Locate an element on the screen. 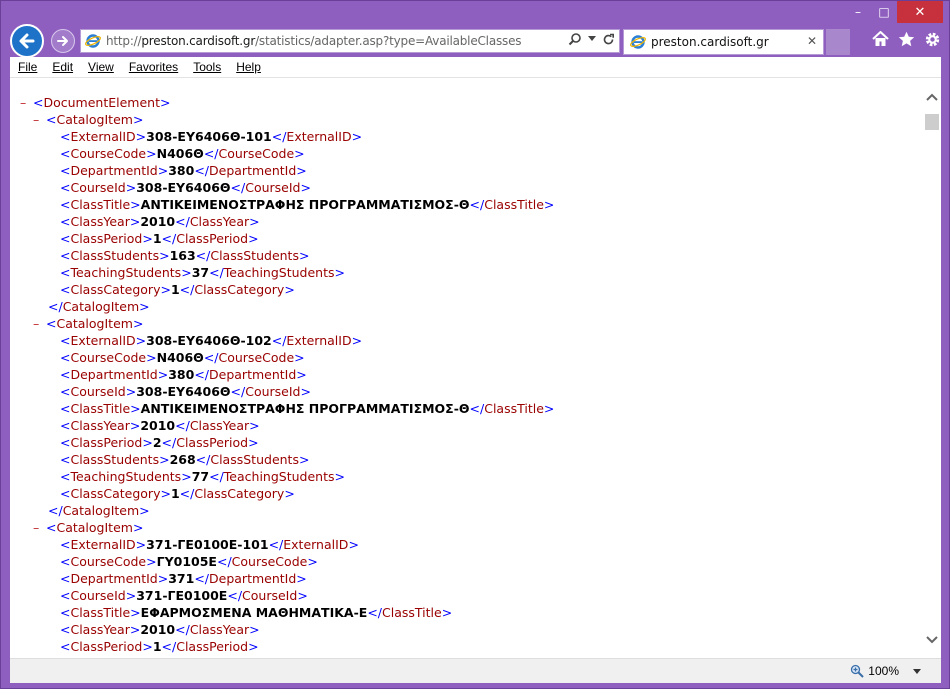  close-tab-icon: ✕ is located at coordinates (812, 41).